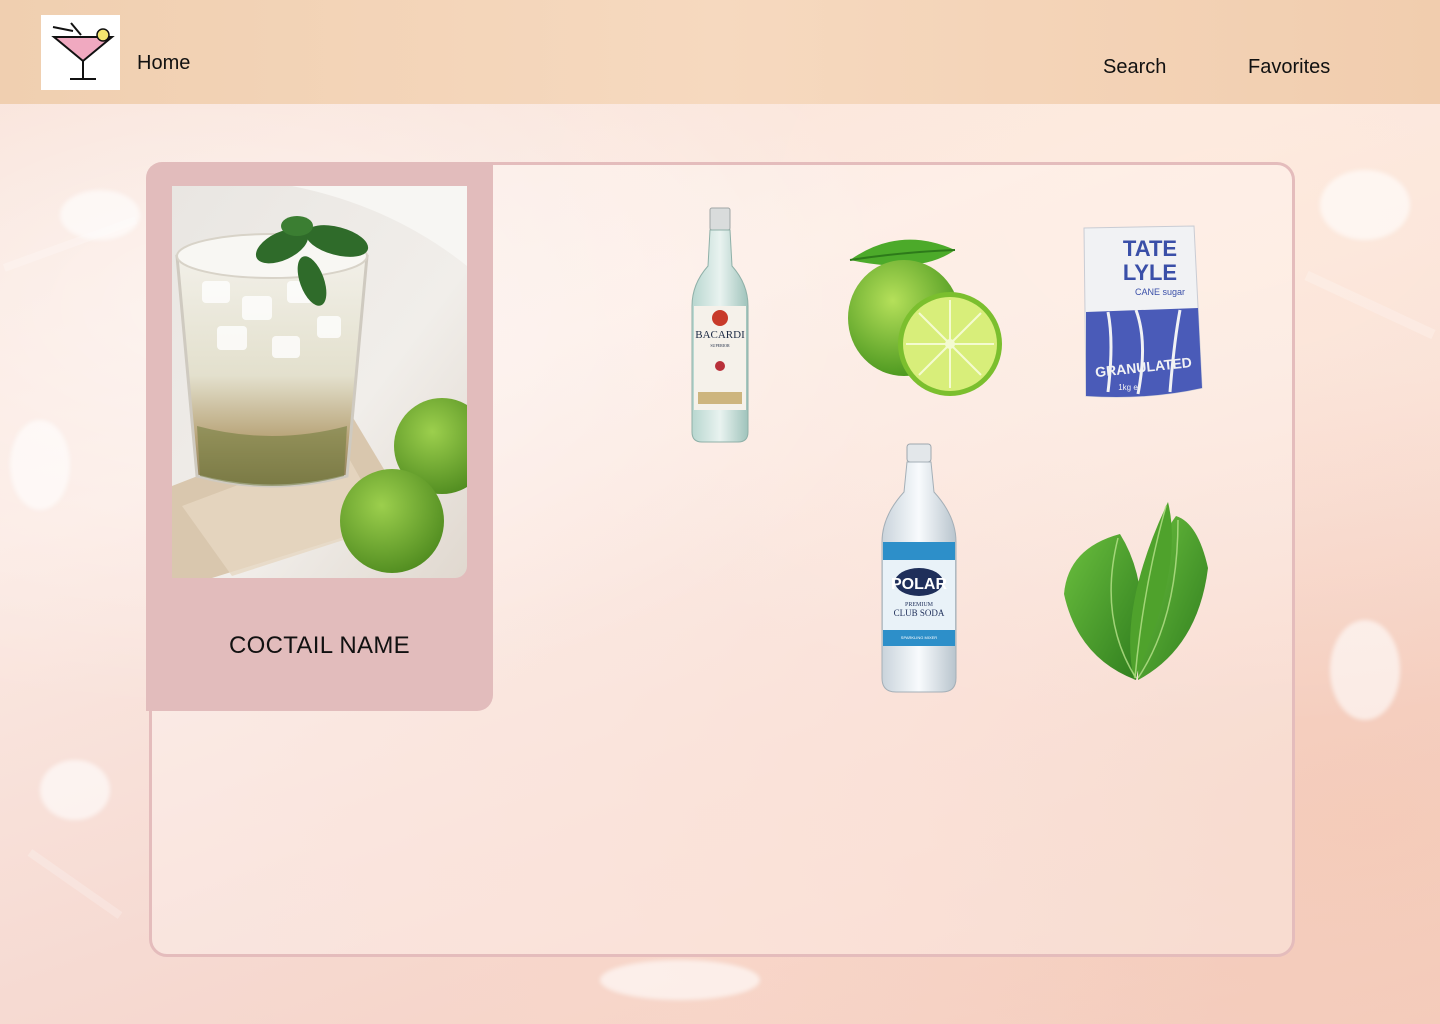 The image size is (1440, 1024). I want to click on rum-bottle-image: BACARDI SUPERIOR, so click(720, 325).